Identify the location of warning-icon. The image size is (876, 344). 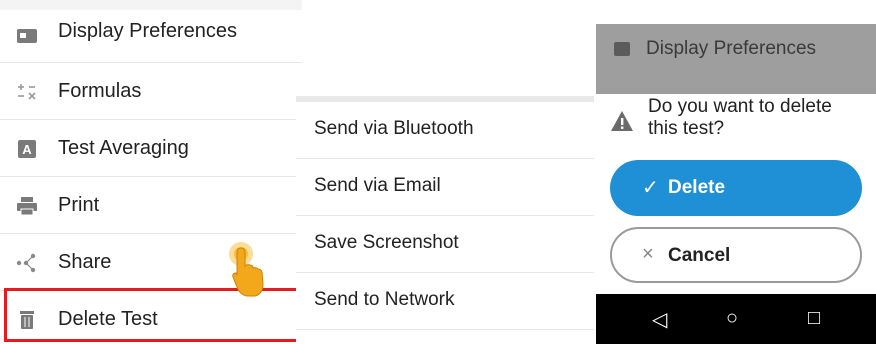
(622, 123).